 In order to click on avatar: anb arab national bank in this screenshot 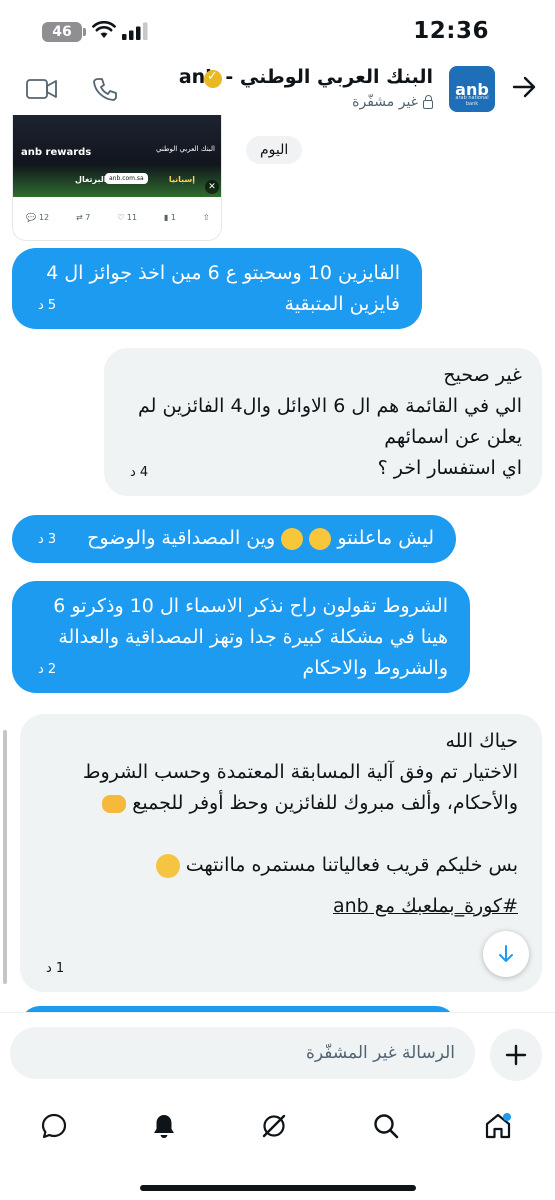, I will do `click(472, 89)`.